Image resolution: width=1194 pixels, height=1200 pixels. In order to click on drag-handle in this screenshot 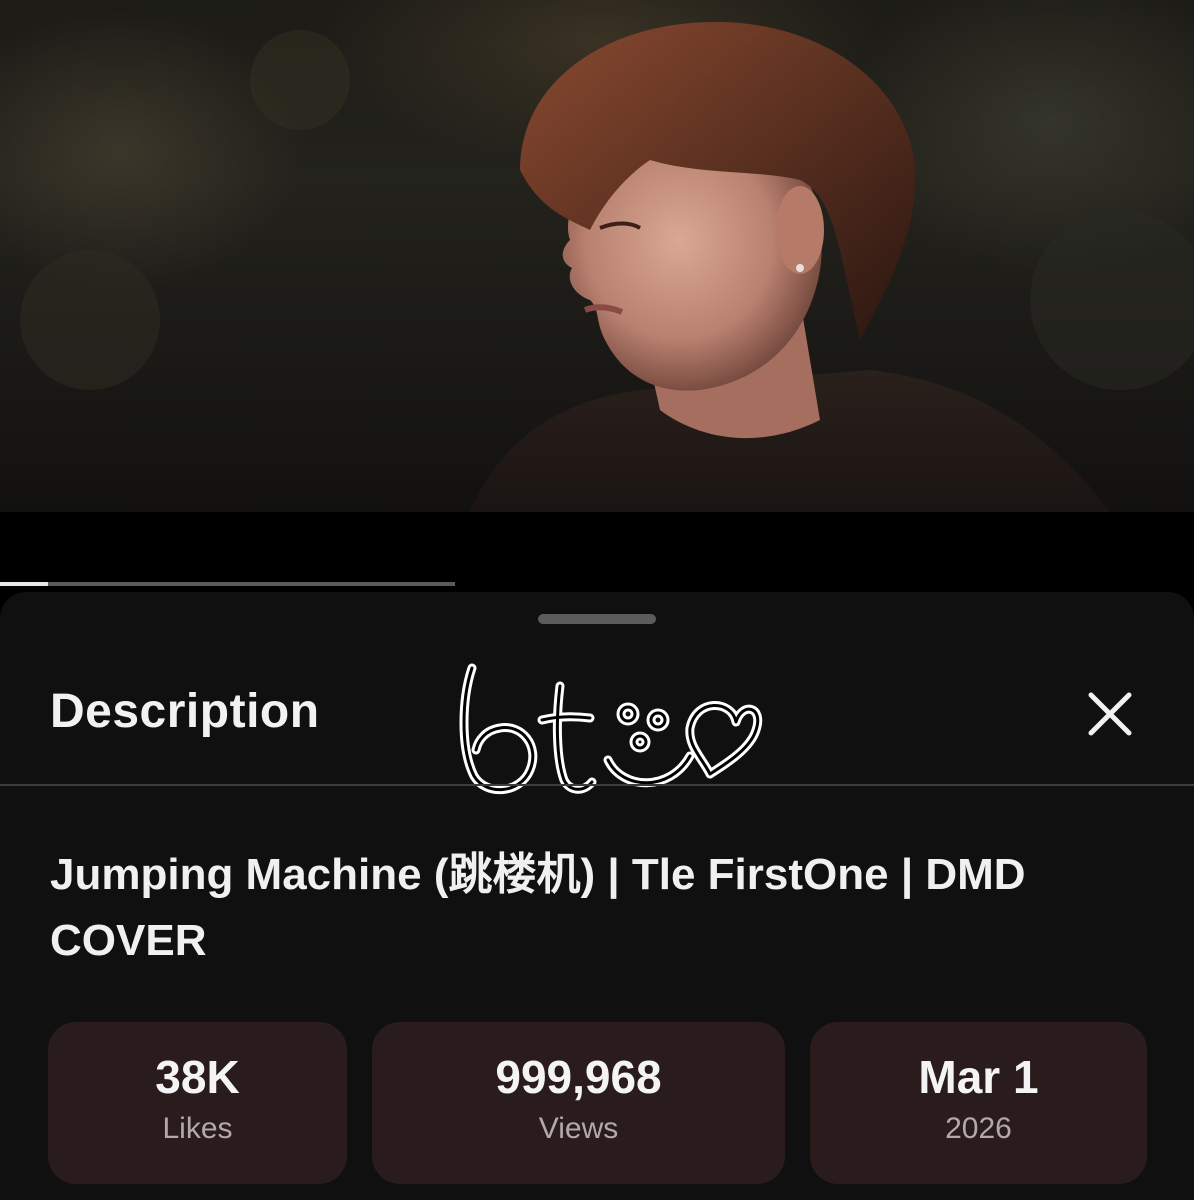, I will do `click(597, 619)`.